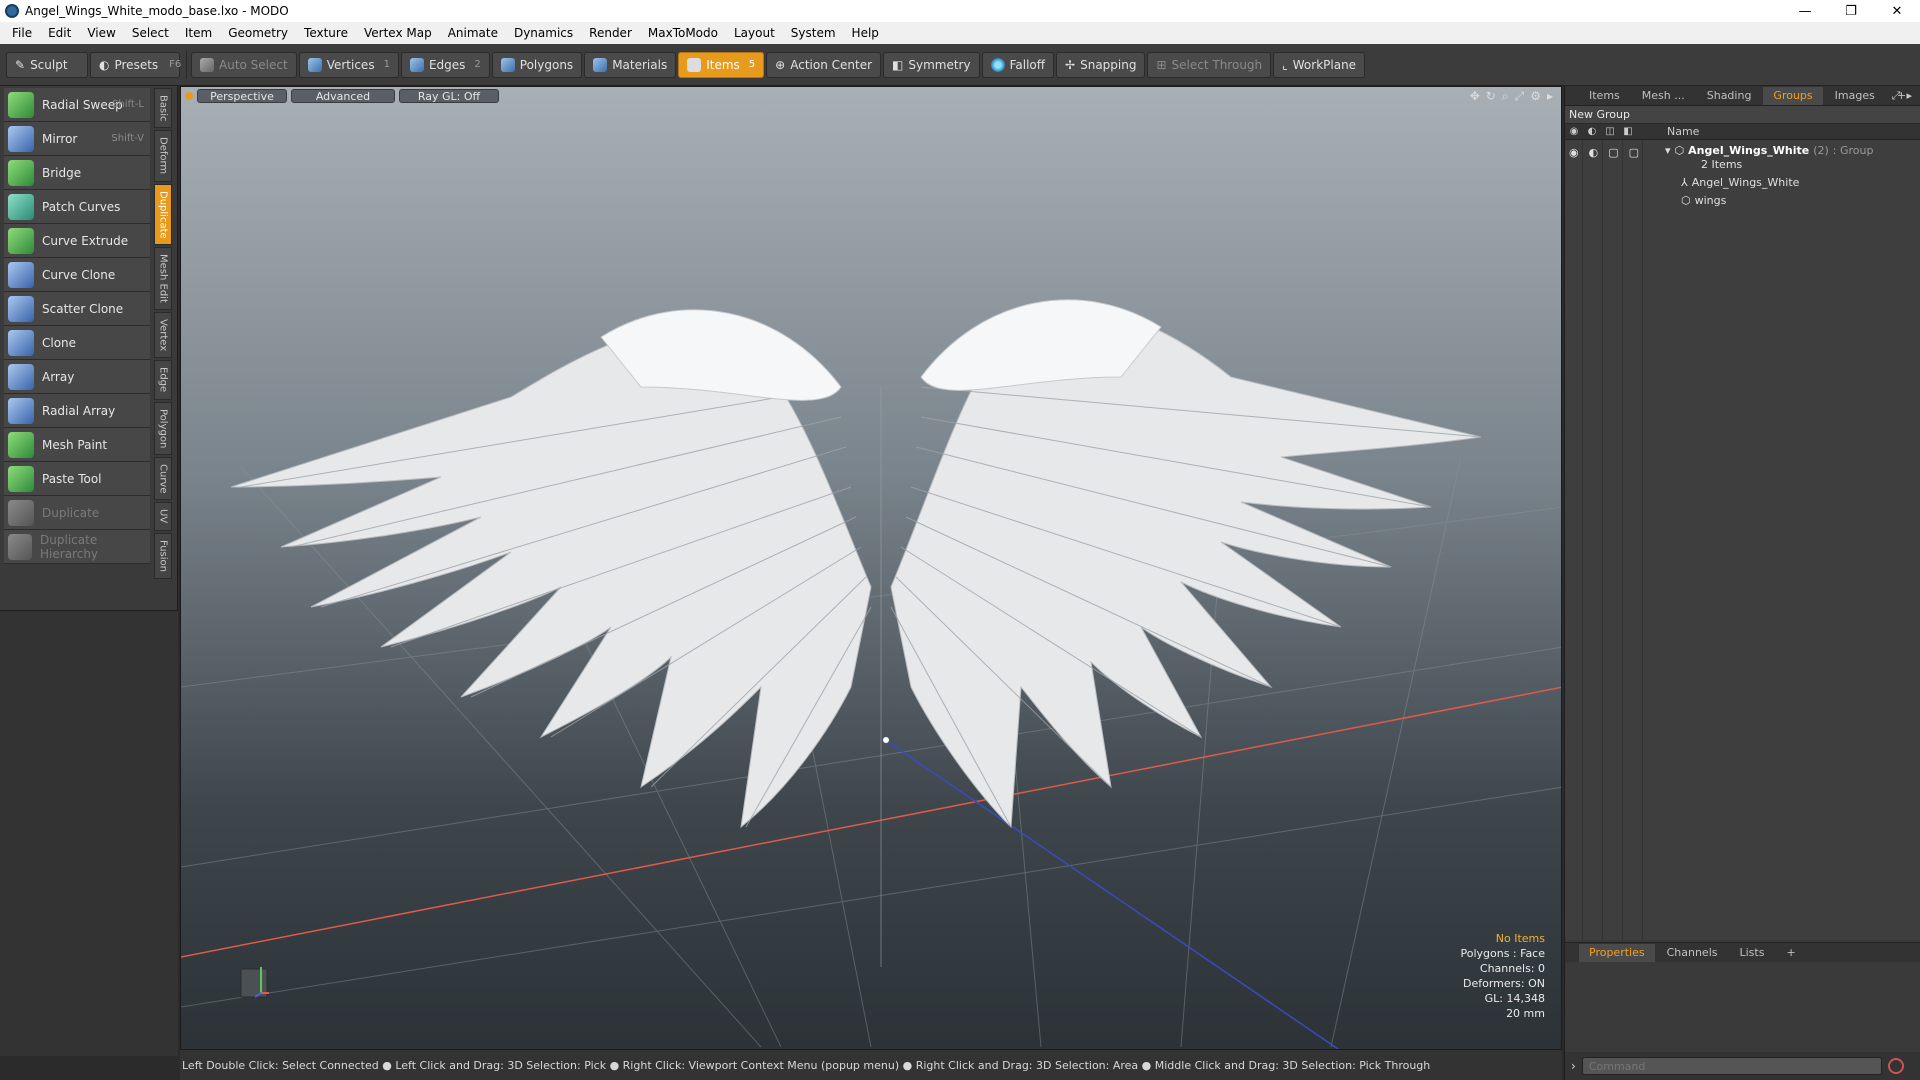 Image resolution: width=1920 pixels, height=1080 pixels. Describe the element at coordinates (537, 64) in the screenshot. I see `polygons-button: Polygons` at that location.